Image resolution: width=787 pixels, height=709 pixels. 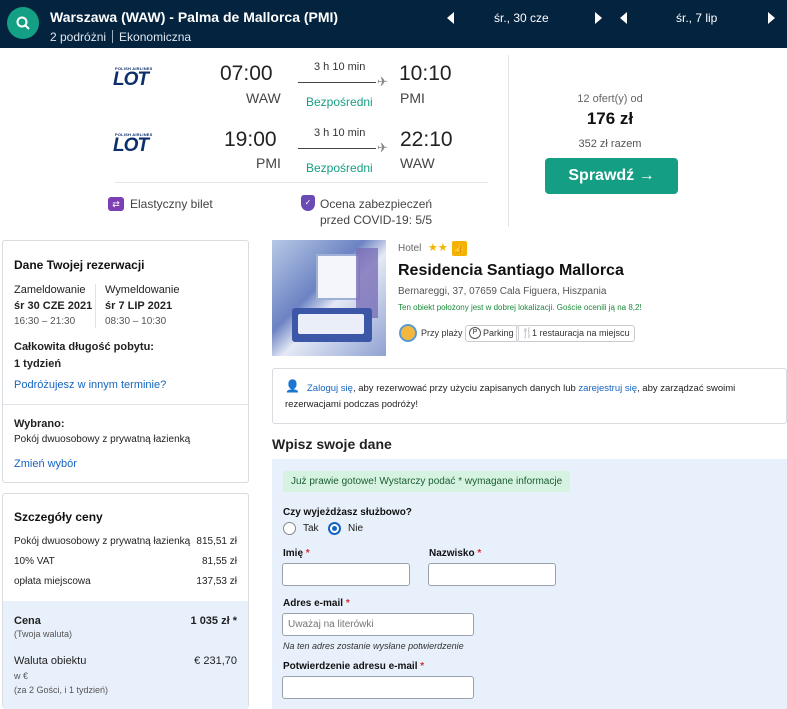 I want to click on selected-label: Wybrano:, so click(x=39, y=424).